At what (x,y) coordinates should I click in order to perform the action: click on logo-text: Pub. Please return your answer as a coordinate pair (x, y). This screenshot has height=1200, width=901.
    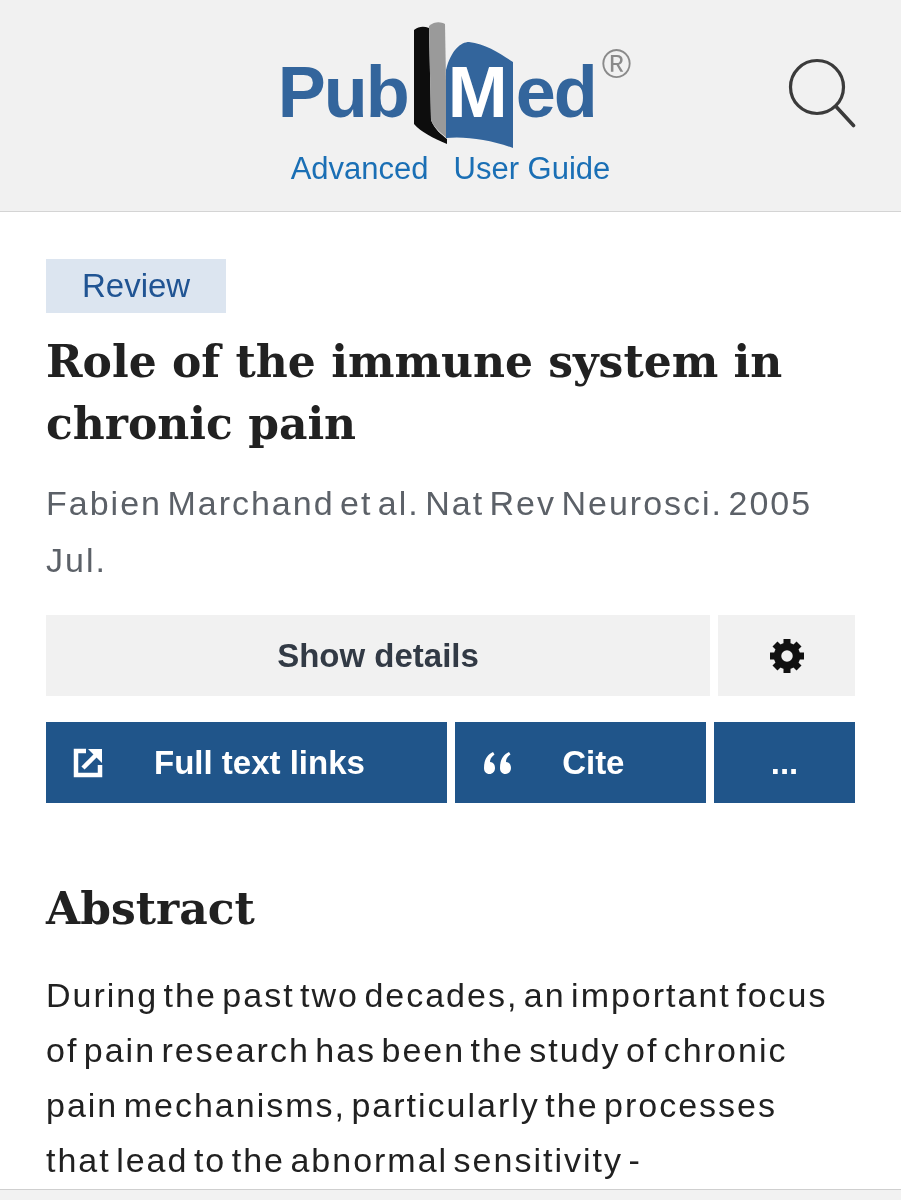
    Looking at the image, I should click on (342, 92).